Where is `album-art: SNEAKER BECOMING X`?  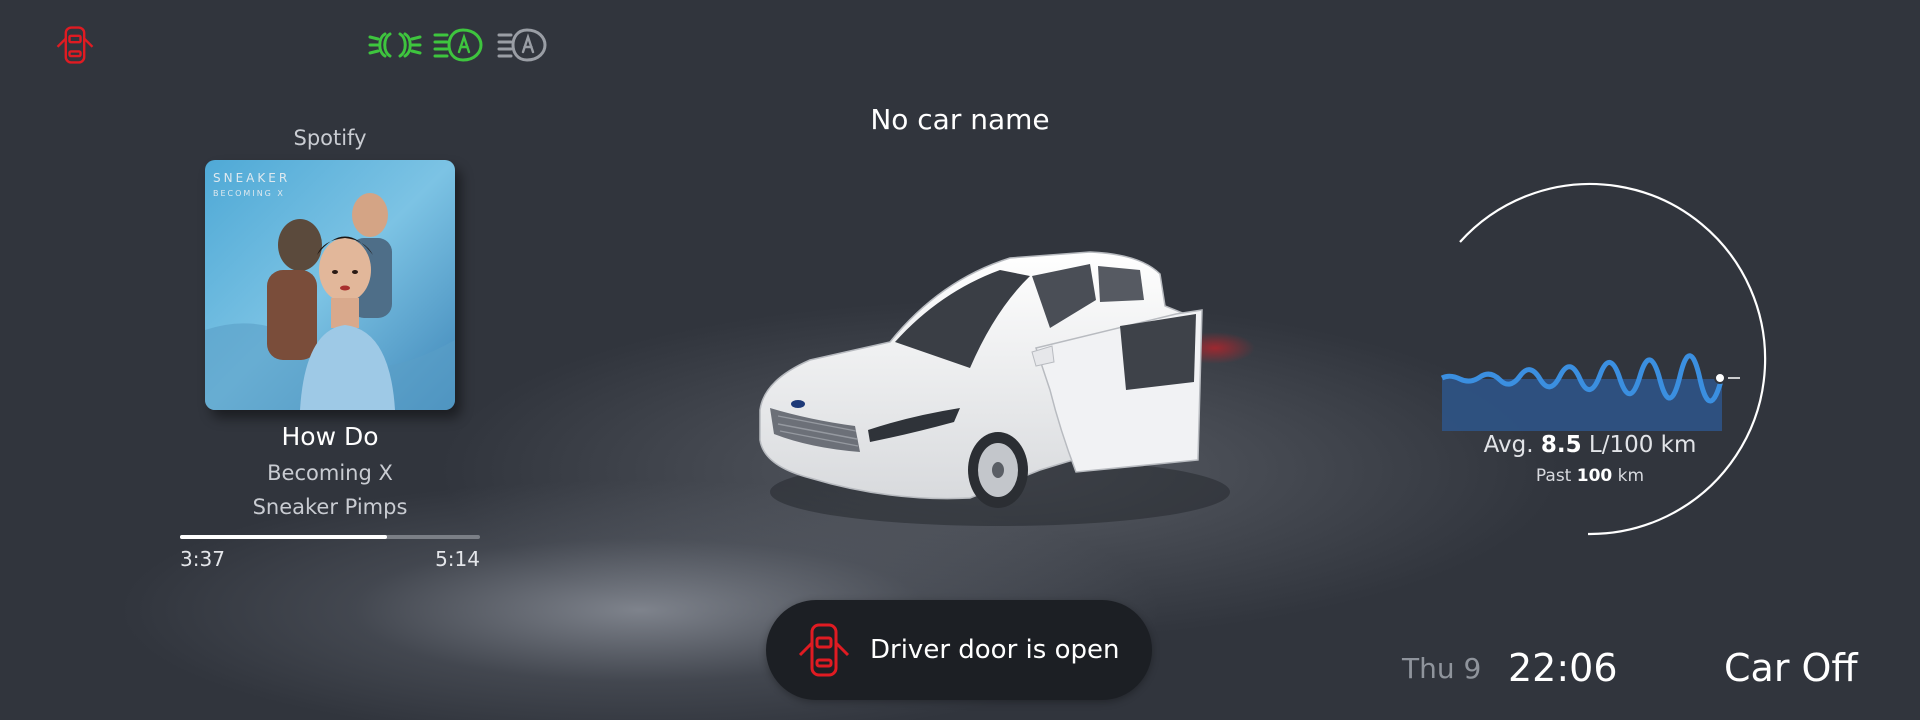
album-art: SNEAKER BECOMING X is located at coordinates (330, 285).